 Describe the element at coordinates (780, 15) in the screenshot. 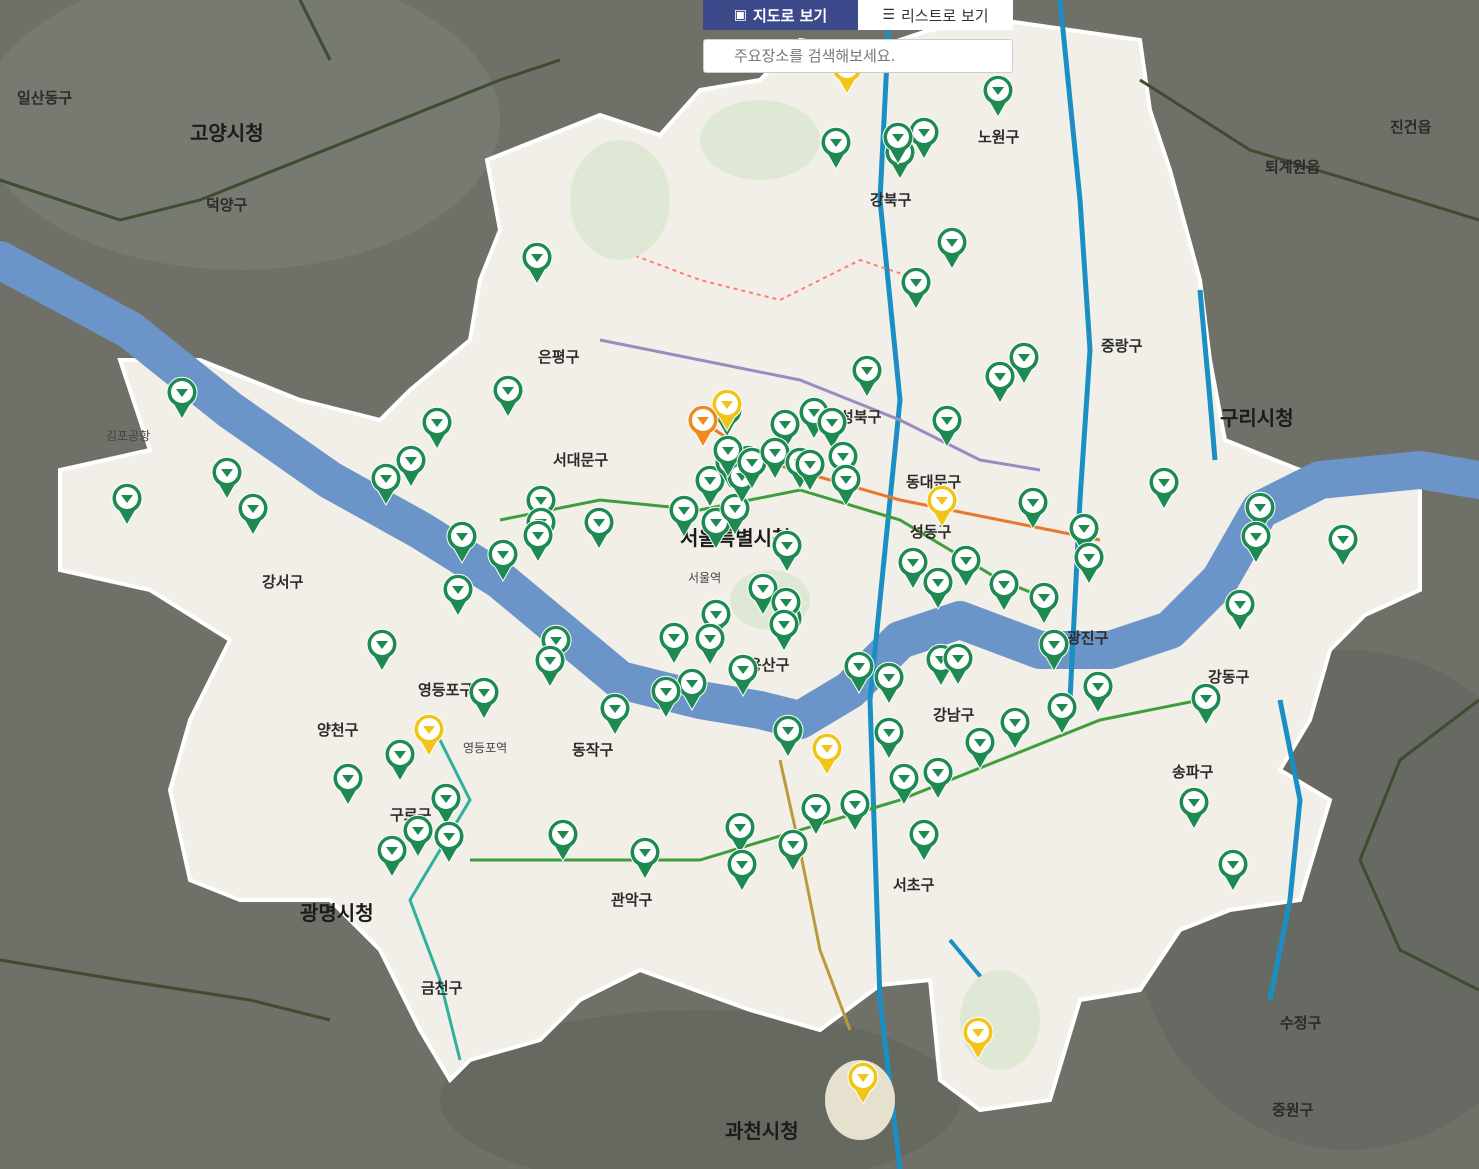

I see `map-view-button: ▣ 지도로 보기` at that location.